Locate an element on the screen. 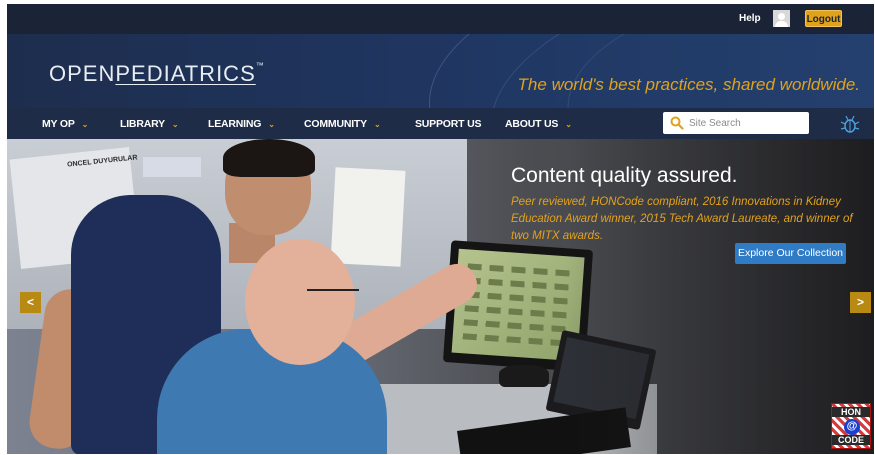 This screenshot has height=455, width=875. hon-badge-line1: HON is located at coordinates (851, 412).